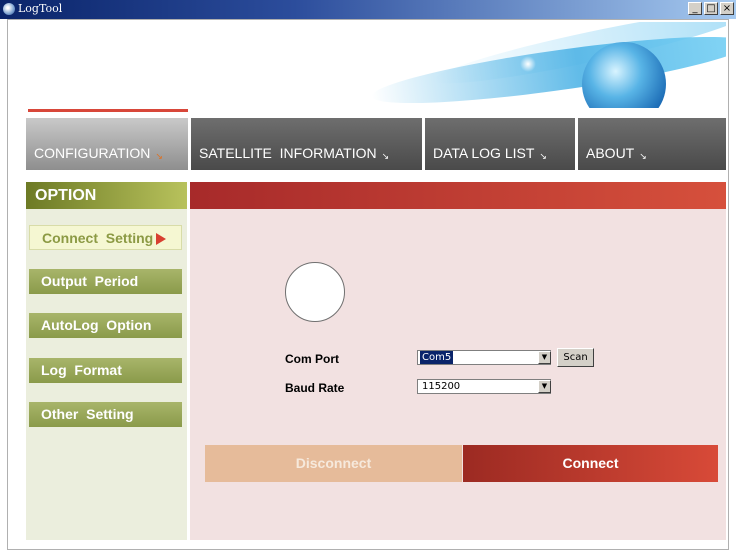  Describe the element at coordinates (312, 359) in the screenshot. I see `com-port-label: Com Port` at that location.